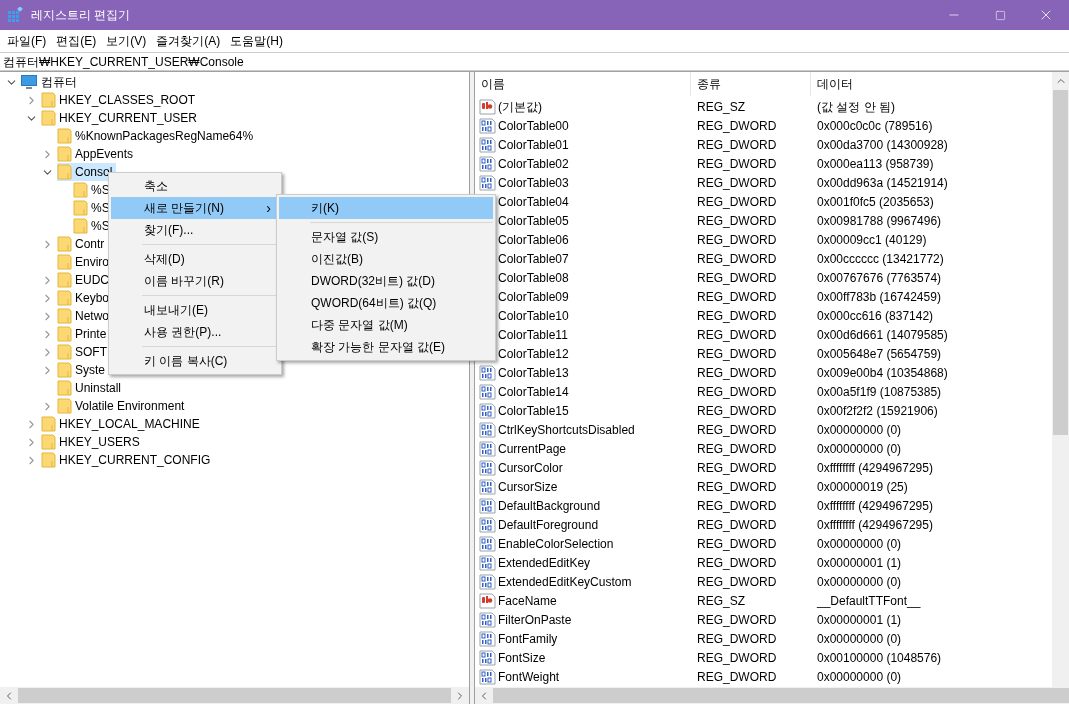 This screenshot has width=1069, height=704. What do you see at coordinates (76, 41) in the screenshot?
I see `menu-bar-item: 편집(E)` at bounding box center [76, 41].